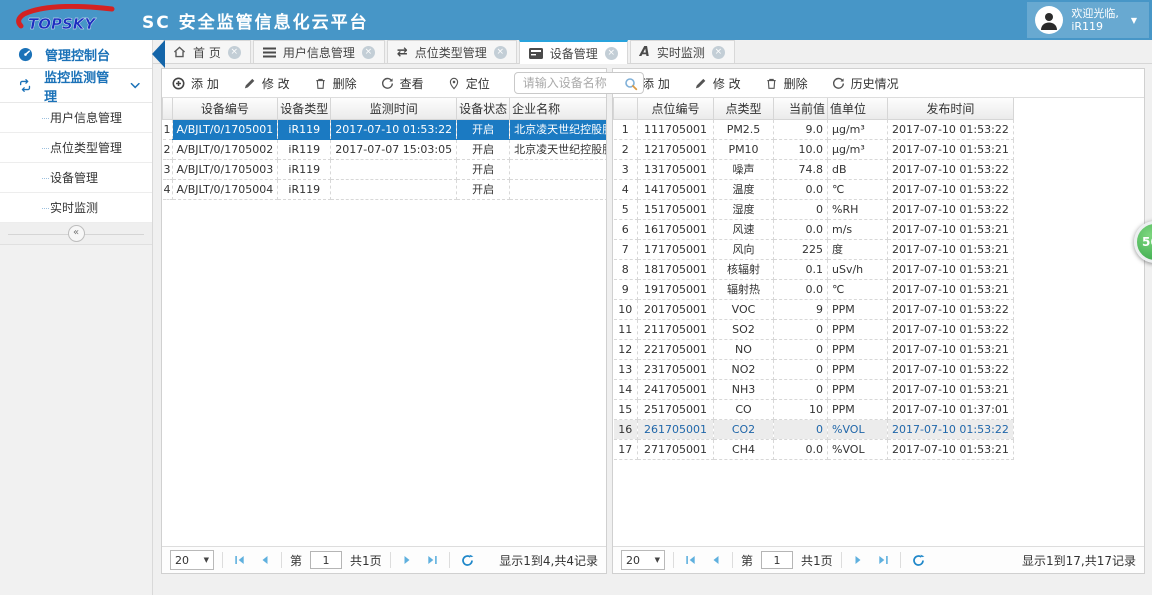 This screenshot has height=595, width=1152. I want to click on view-button: 查看, so click(402, 83).